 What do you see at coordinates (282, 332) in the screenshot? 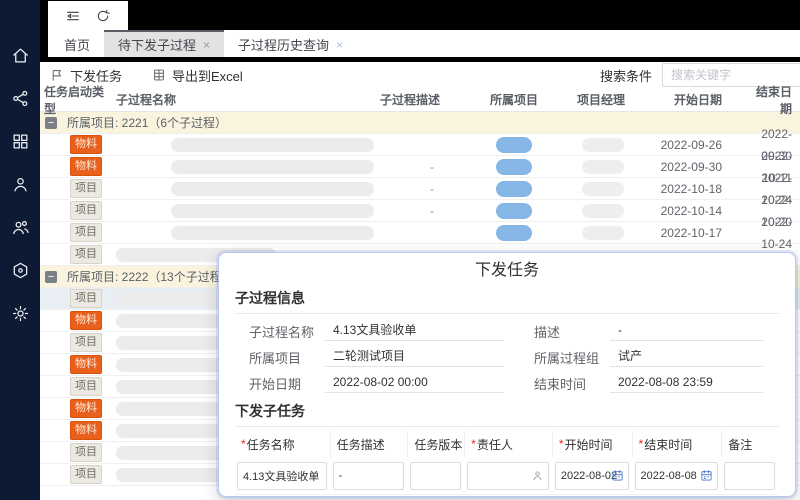
I see `field-label: 子过程名称` at bounding box center [282, 332].